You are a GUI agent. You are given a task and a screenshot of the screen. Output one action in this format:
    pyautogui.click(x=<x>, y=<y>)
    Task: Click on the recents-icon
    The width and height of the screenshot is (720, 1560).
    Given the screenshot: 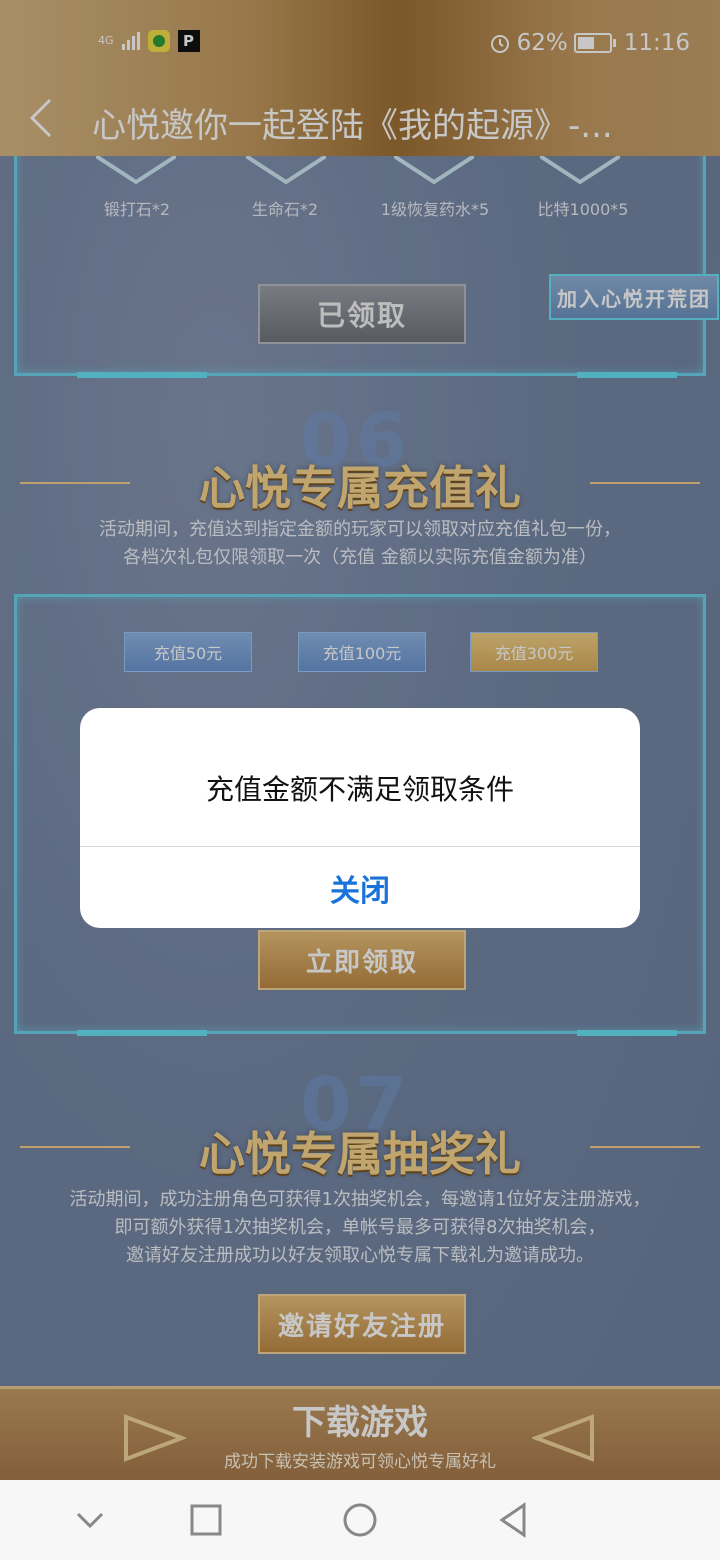 What is the action you would take?
    pyautogui.click(x=206, y=1520)
    